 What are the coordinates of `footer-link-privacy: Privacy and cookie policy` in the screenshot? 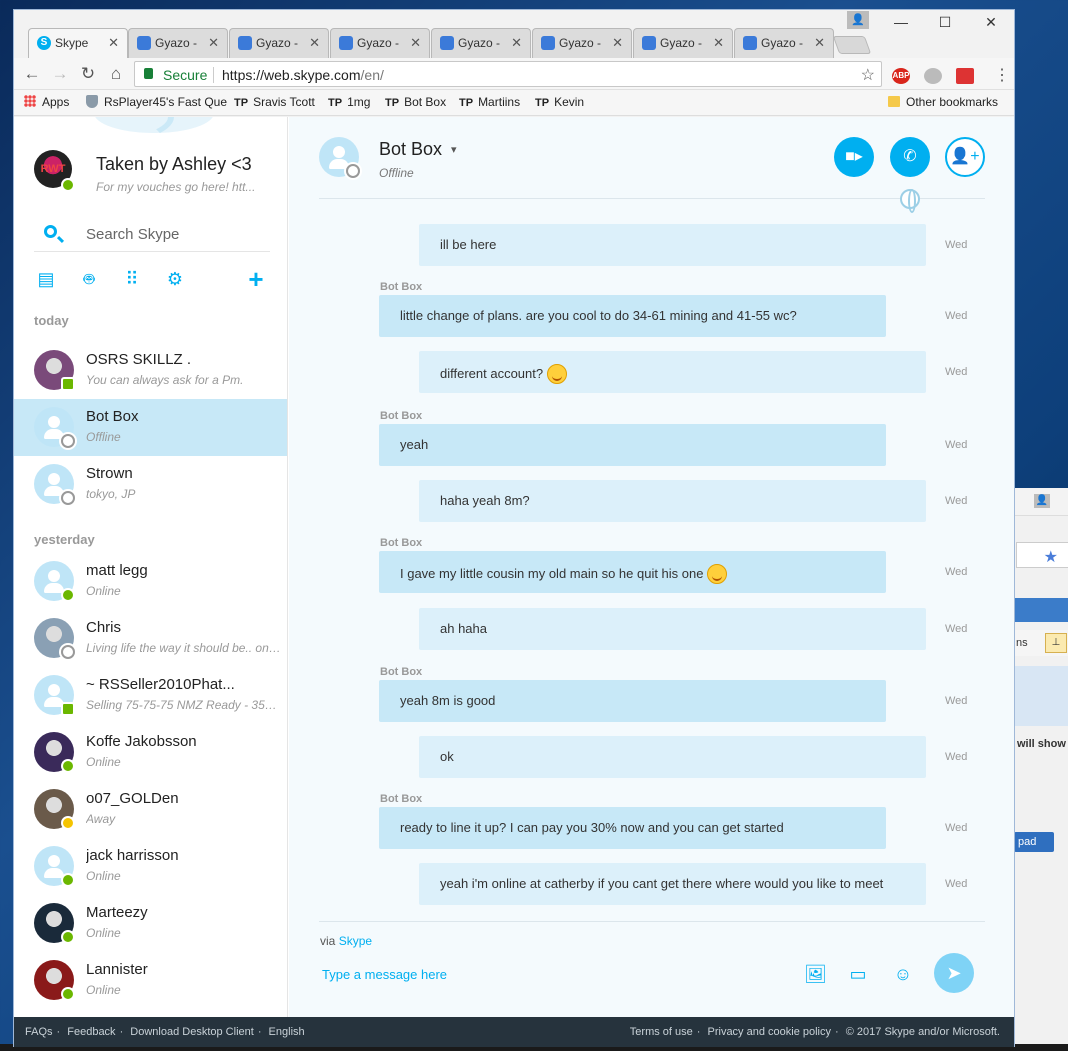 It's located at (770, 1032).